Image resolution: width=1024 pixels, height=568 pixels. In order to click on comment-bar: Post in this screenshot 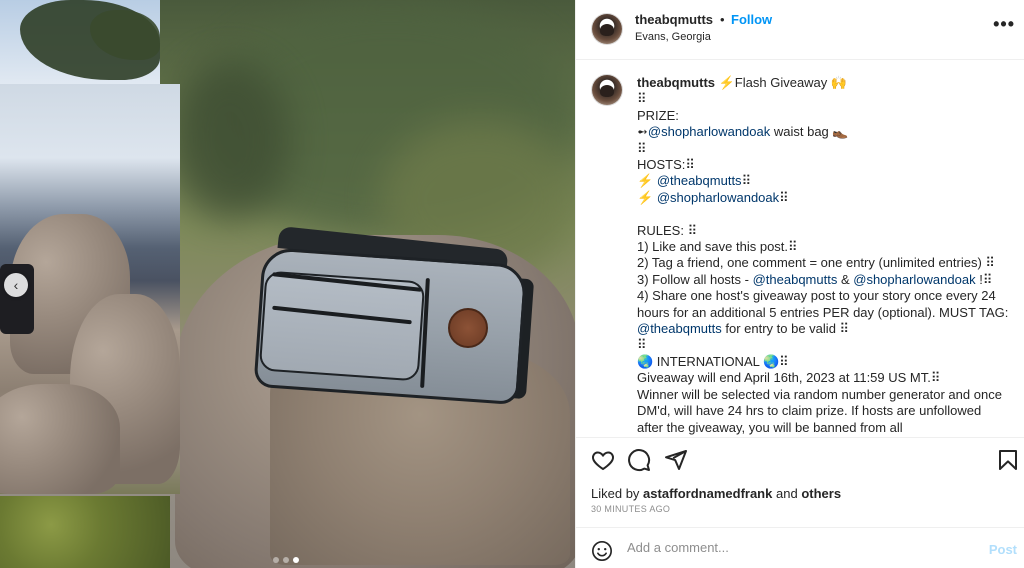, I will do `click(800, 547)`.